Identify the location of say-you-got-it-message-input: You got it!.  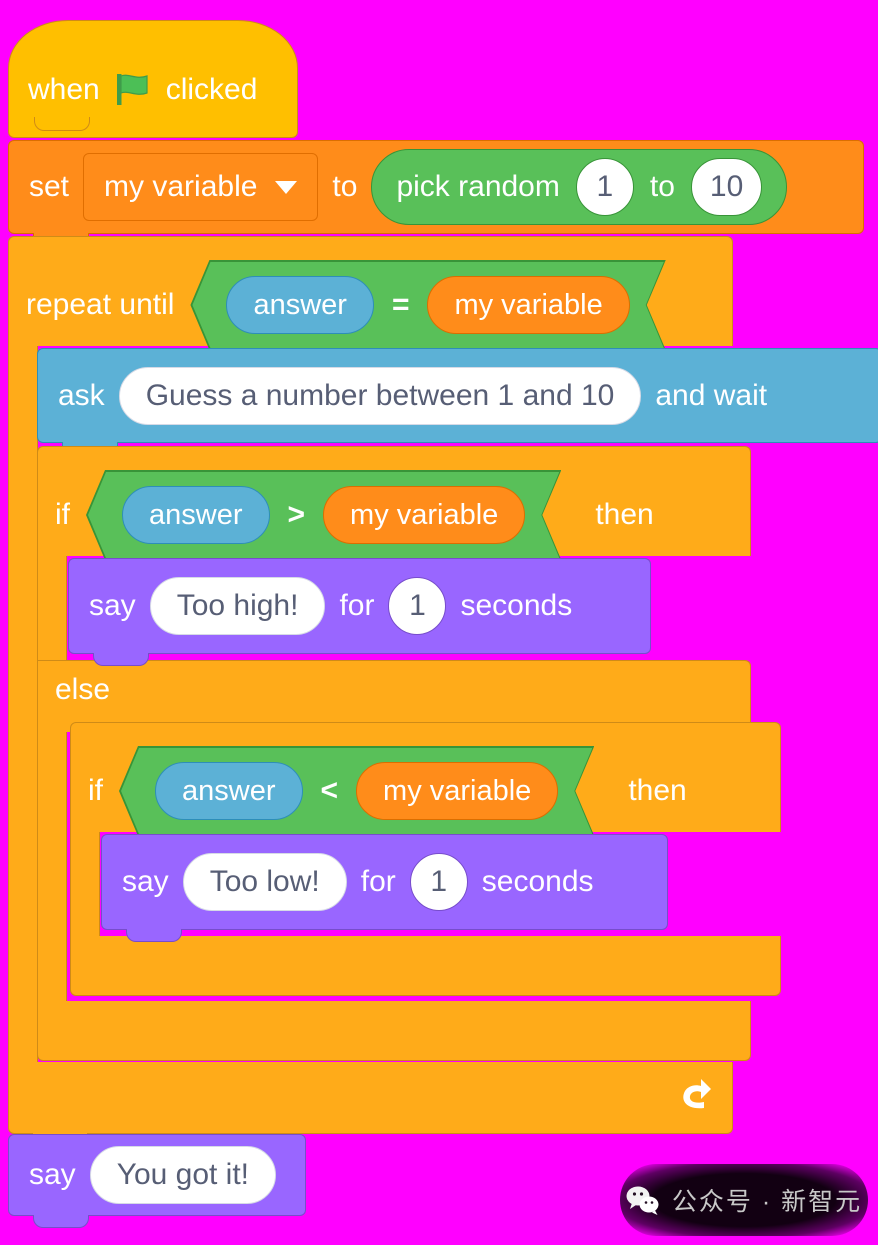
(183, 1175).